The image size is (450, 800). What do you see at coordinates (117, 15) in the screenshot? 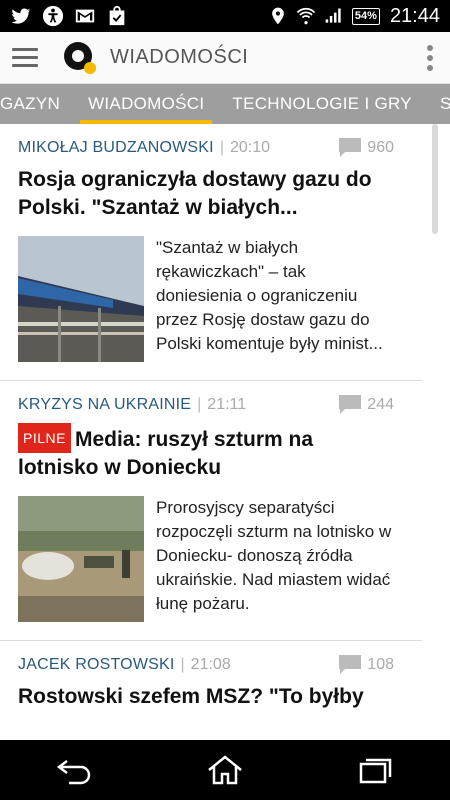
I see `shopping-bag-icon` at bounding box center [117, 15].